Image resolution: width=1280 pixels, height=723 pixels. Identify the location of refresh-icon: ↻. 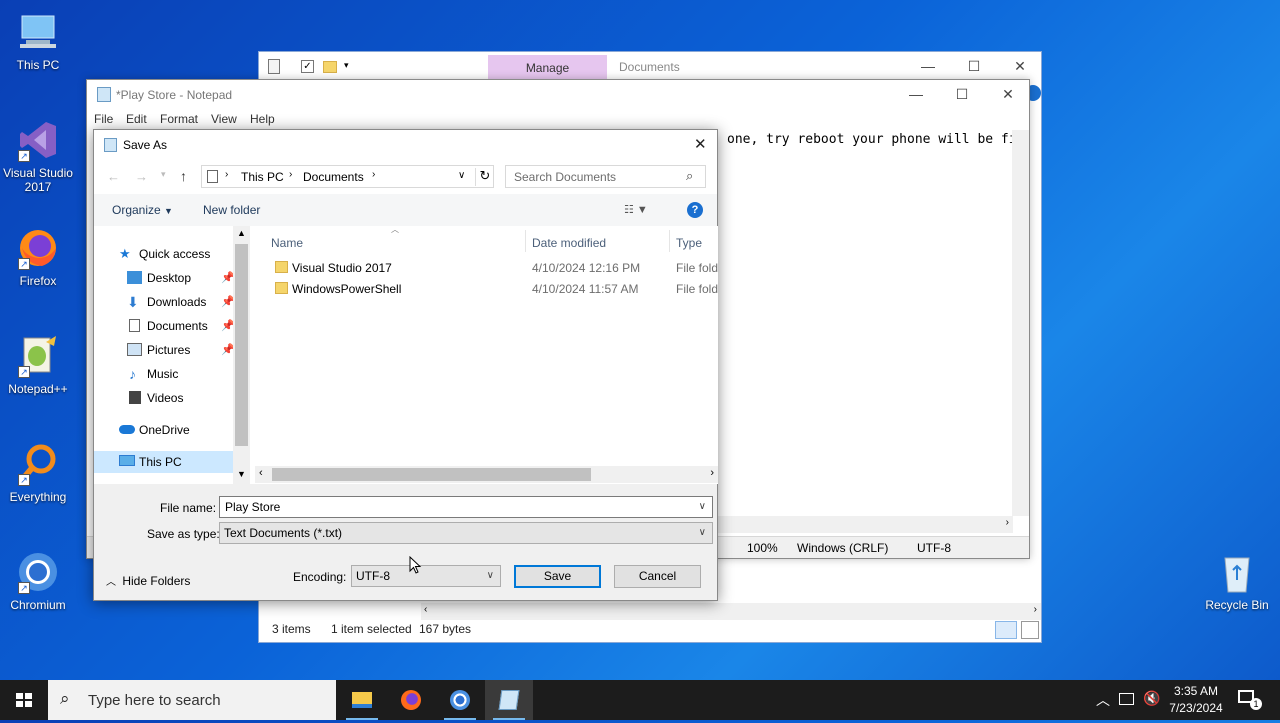
(484, 177).